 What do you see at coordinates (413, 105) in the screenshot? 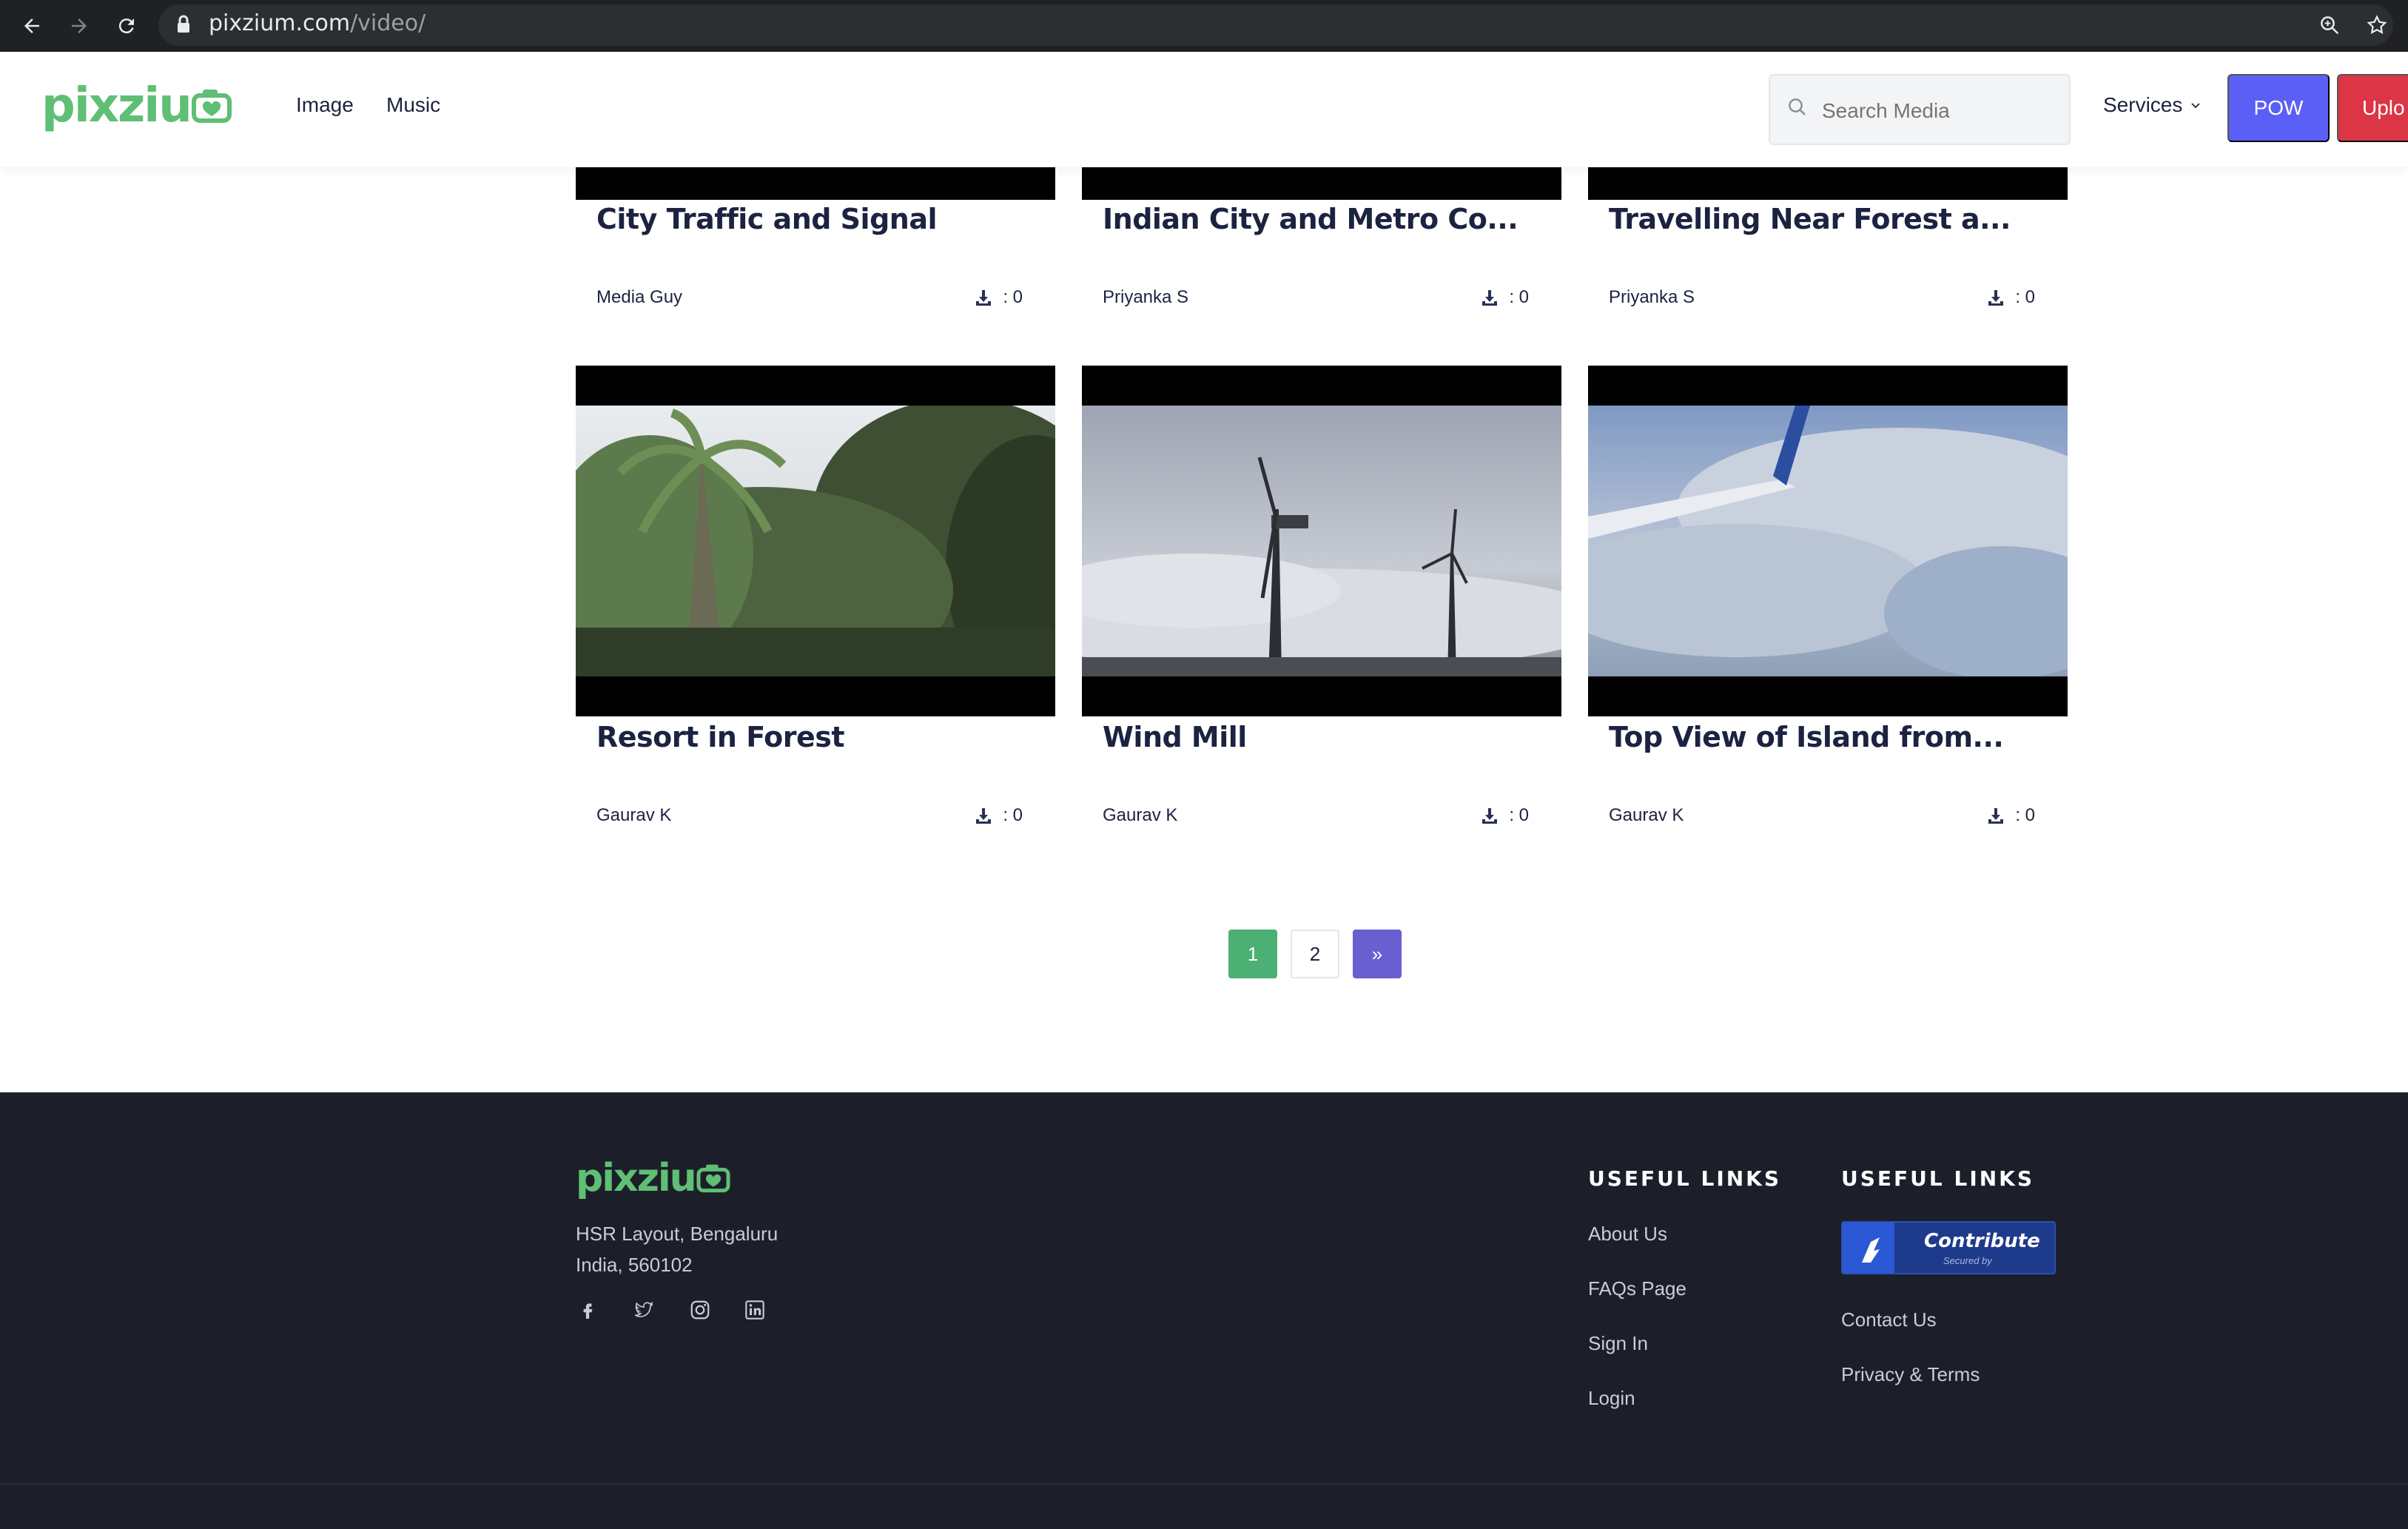
I see `nav-music: Music` at bounding box center [413, 105].